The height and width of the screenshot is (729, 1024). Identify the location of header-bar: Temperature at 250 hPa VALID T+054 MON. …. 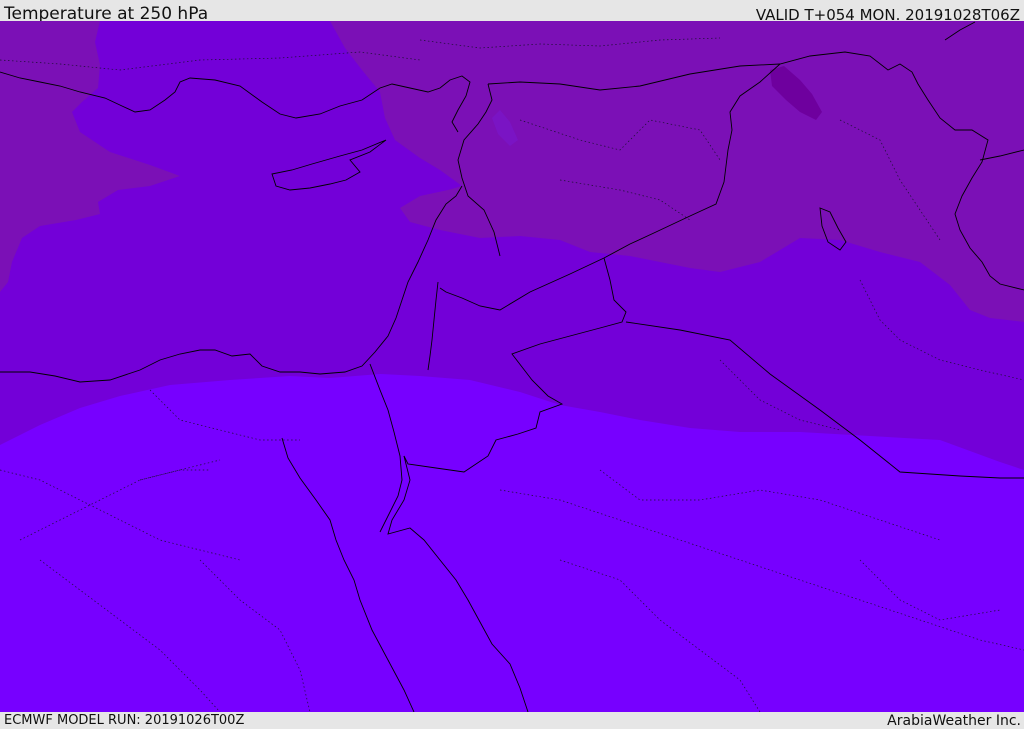
(512, 12).